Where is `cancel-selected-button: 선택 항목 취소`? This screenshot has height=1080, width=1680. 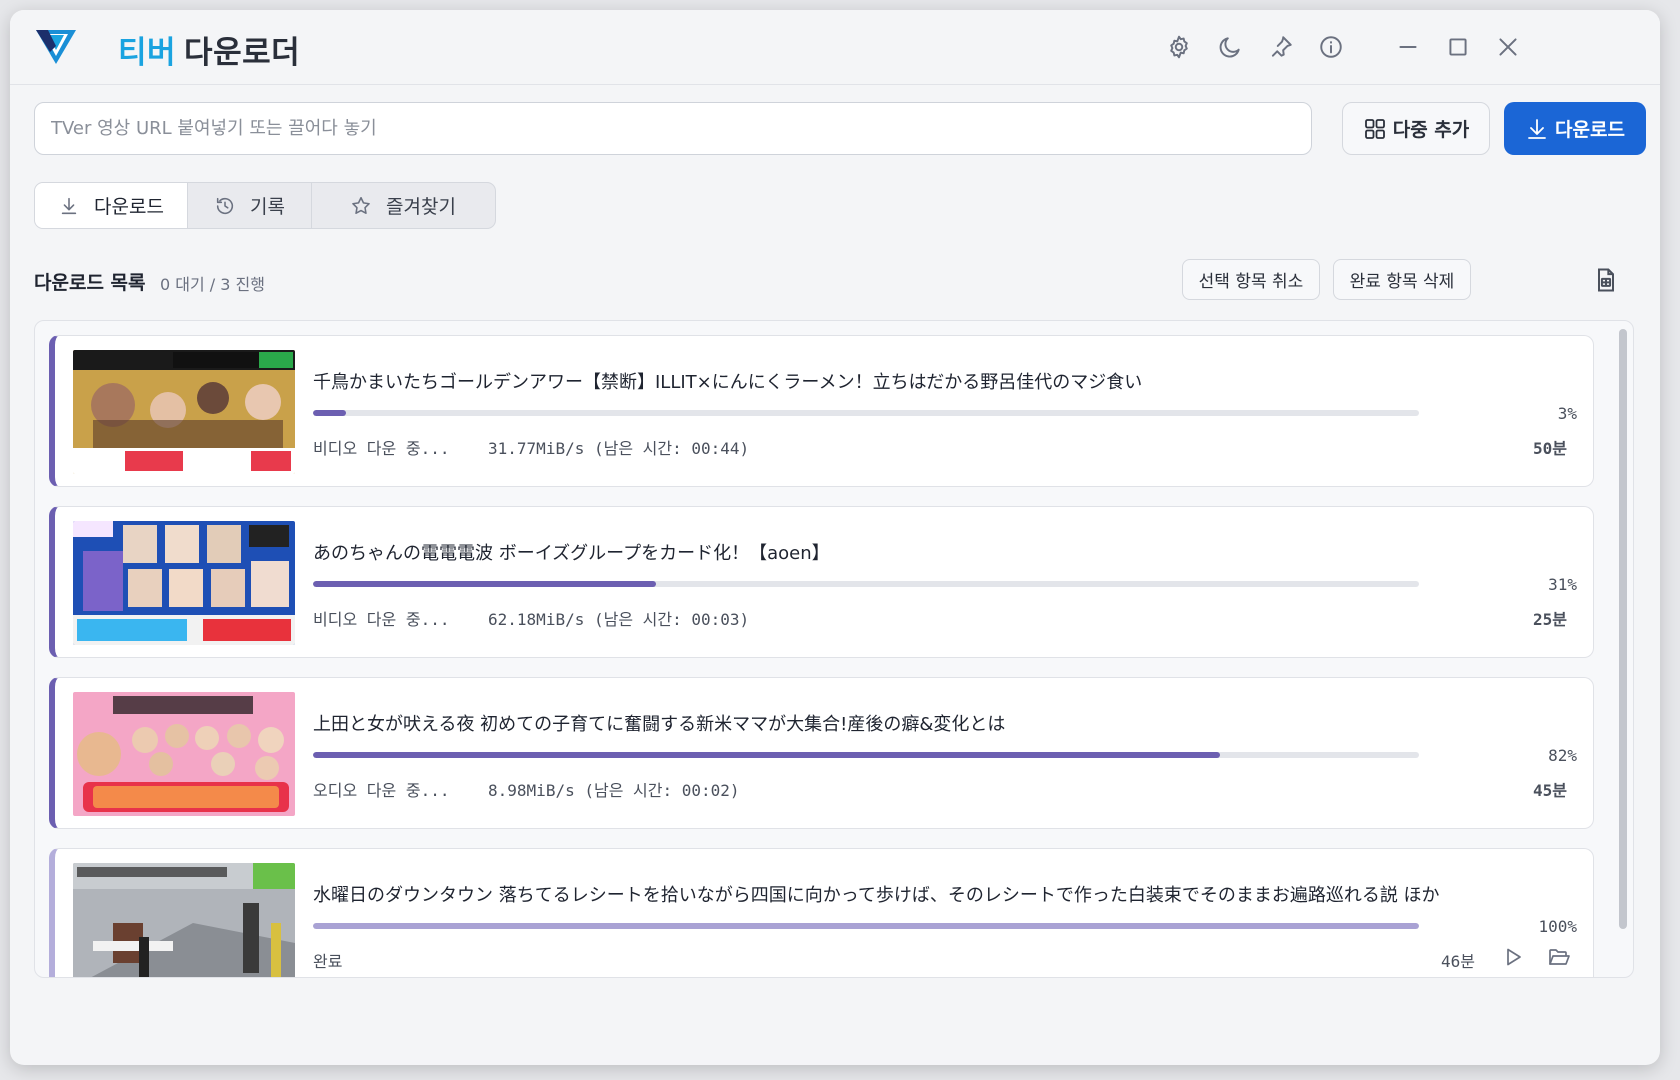 cancel-selected-button: 선택 항목 취소 is located at coordinates (1251, 279).